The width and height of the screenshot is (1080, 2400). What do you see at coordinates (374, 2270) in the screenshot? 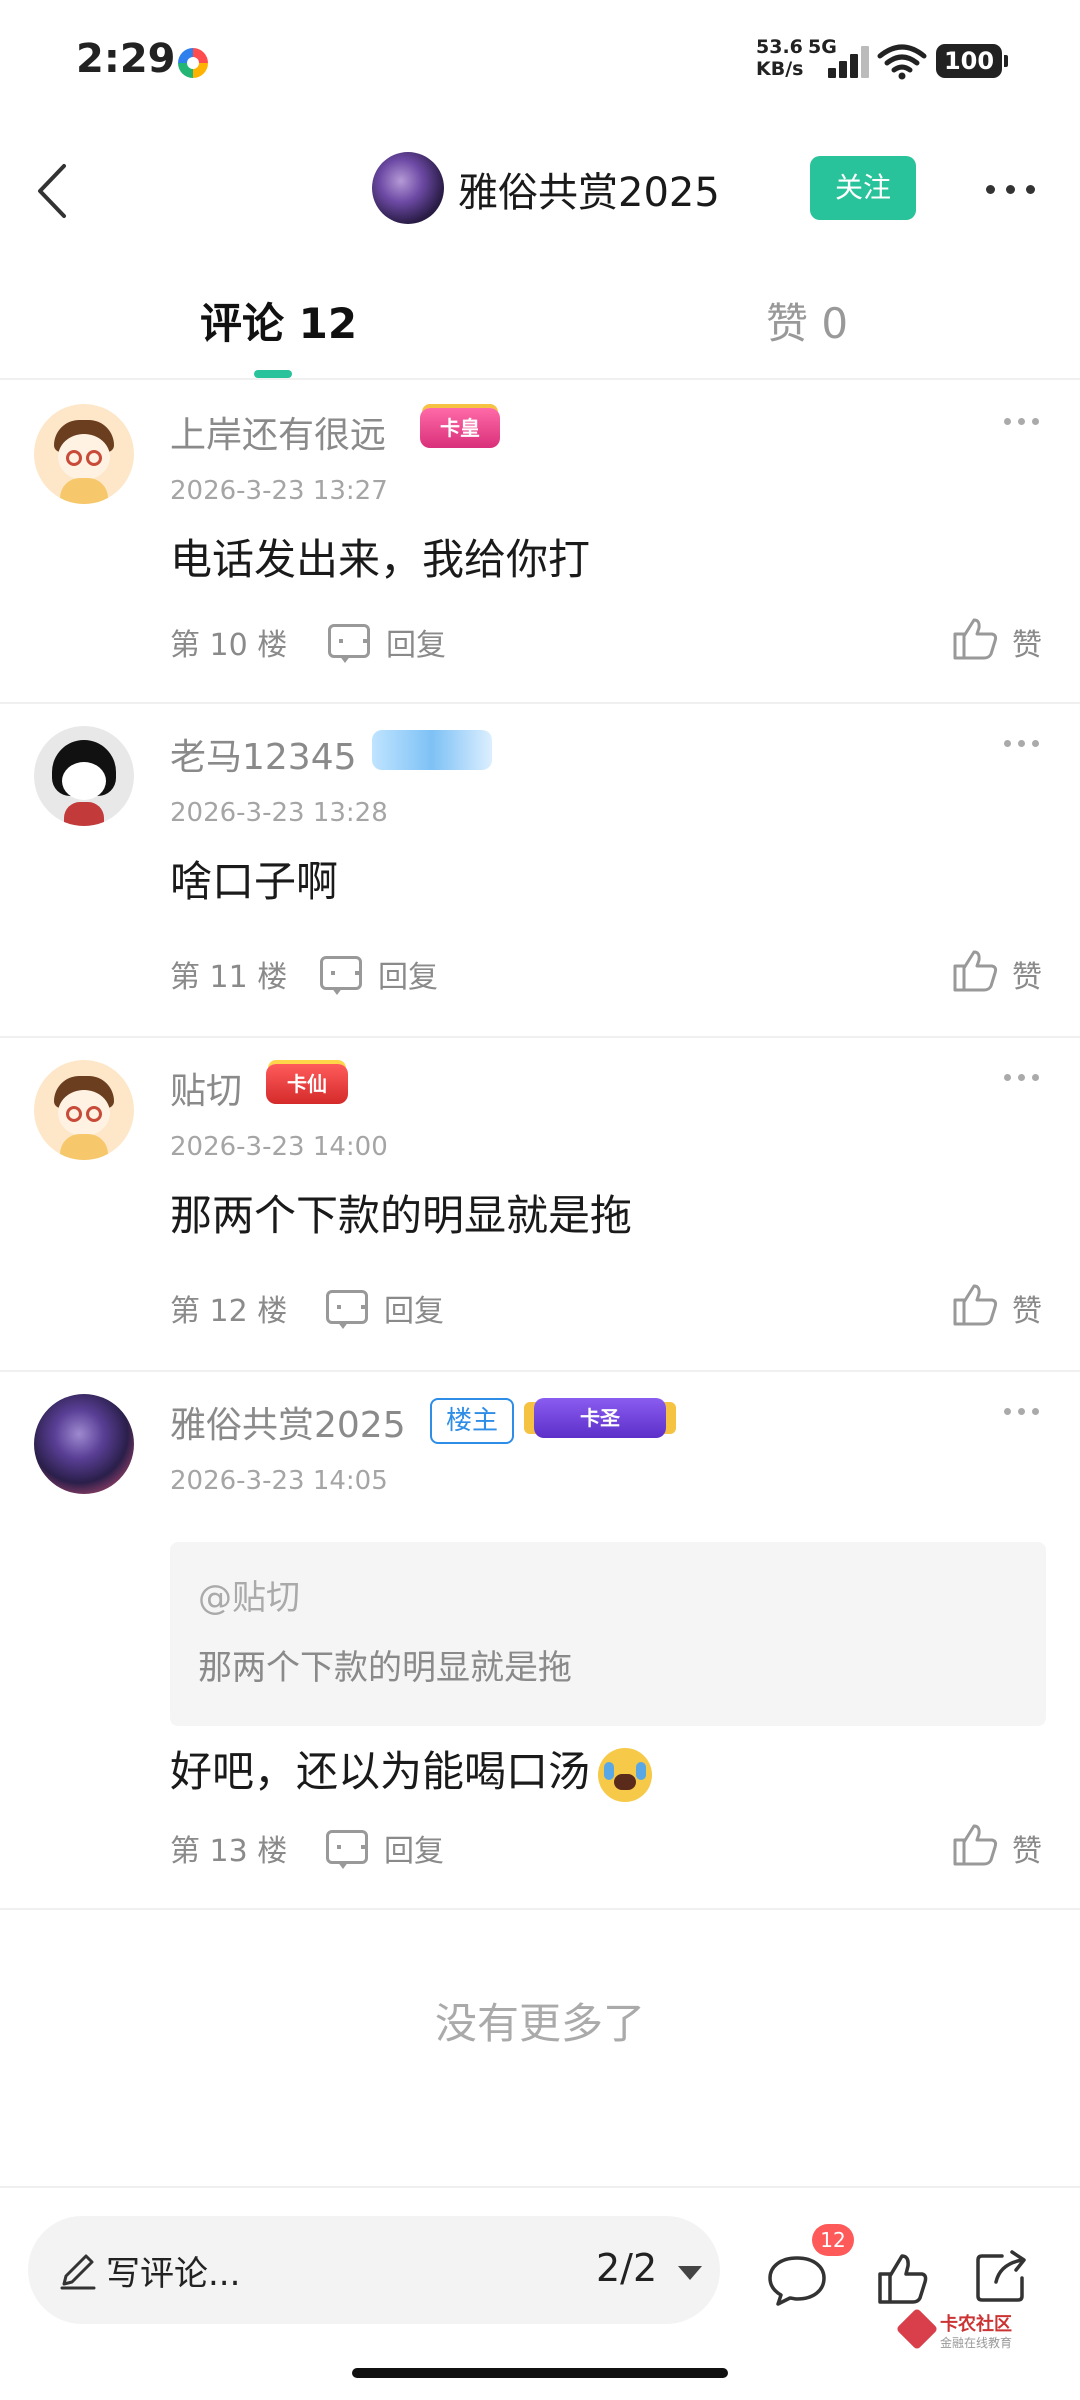
I see `comment-input: 写评论... 2/2` at bounding box center [374, 2270].